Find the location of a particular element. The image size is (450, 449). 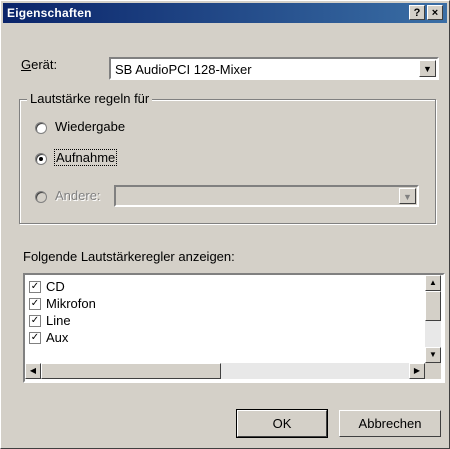

controls-list-label: Folgende Lautstärkeregler anzeigen: is located at coordinates (129, 256).